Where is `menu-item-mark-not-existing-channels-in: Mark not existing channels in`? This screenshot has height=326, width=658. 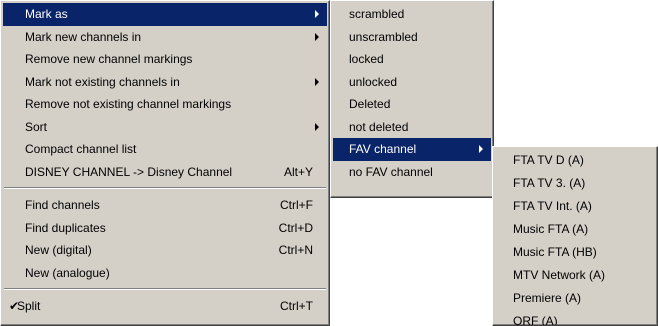 menu-item-mark-not-existing-channels-in: Mark not existing channels in is located at coordinates (165, 82).